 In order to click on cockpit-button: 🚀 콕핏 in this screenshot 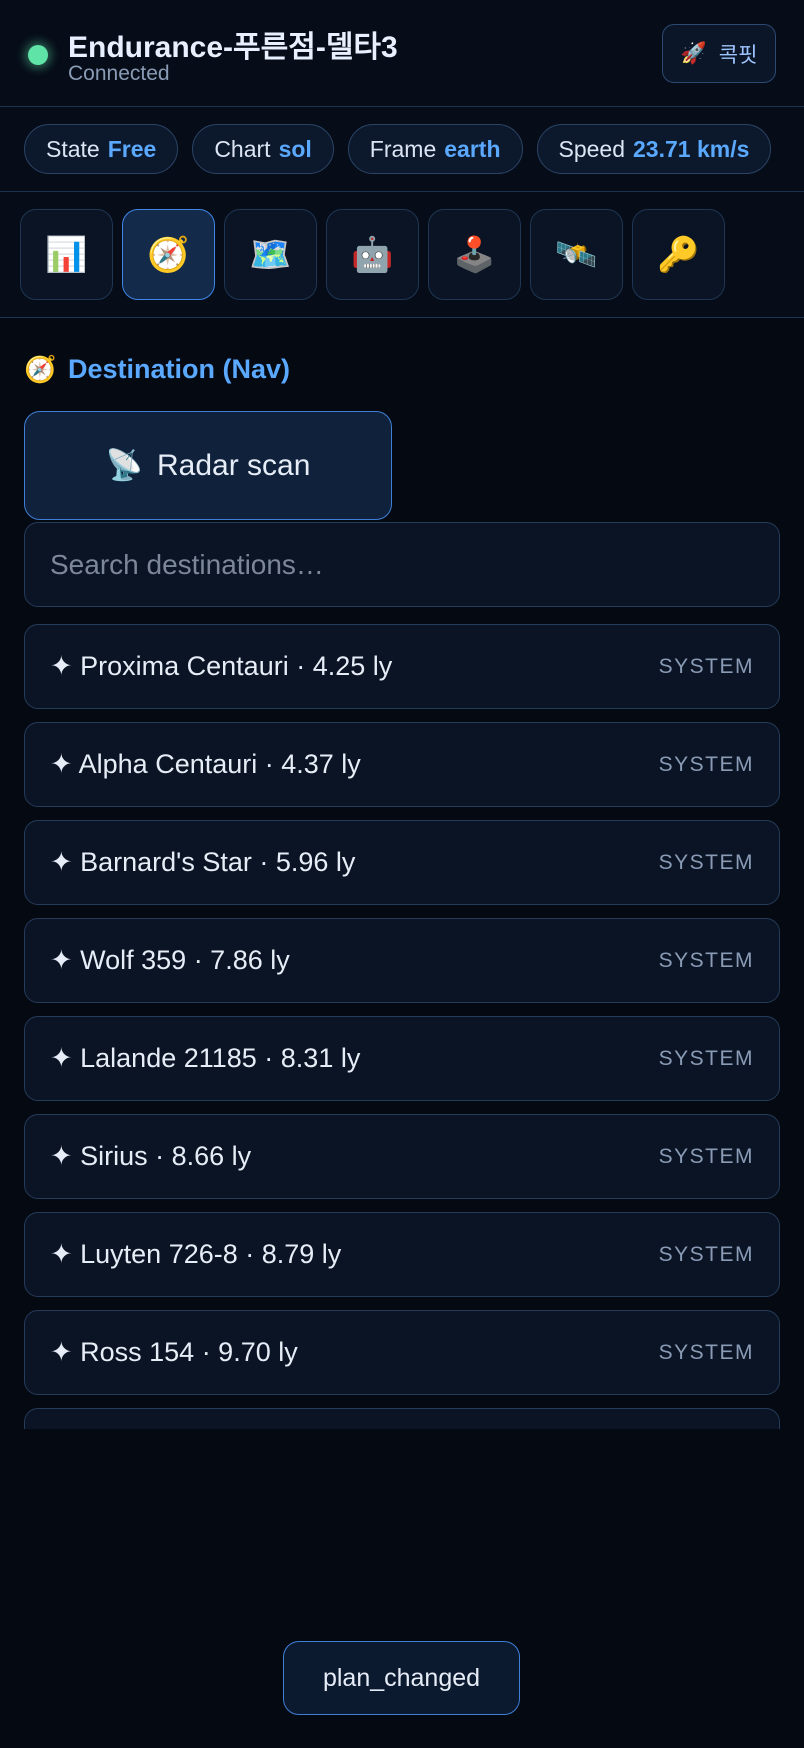, I will do `click(719, 53)`.